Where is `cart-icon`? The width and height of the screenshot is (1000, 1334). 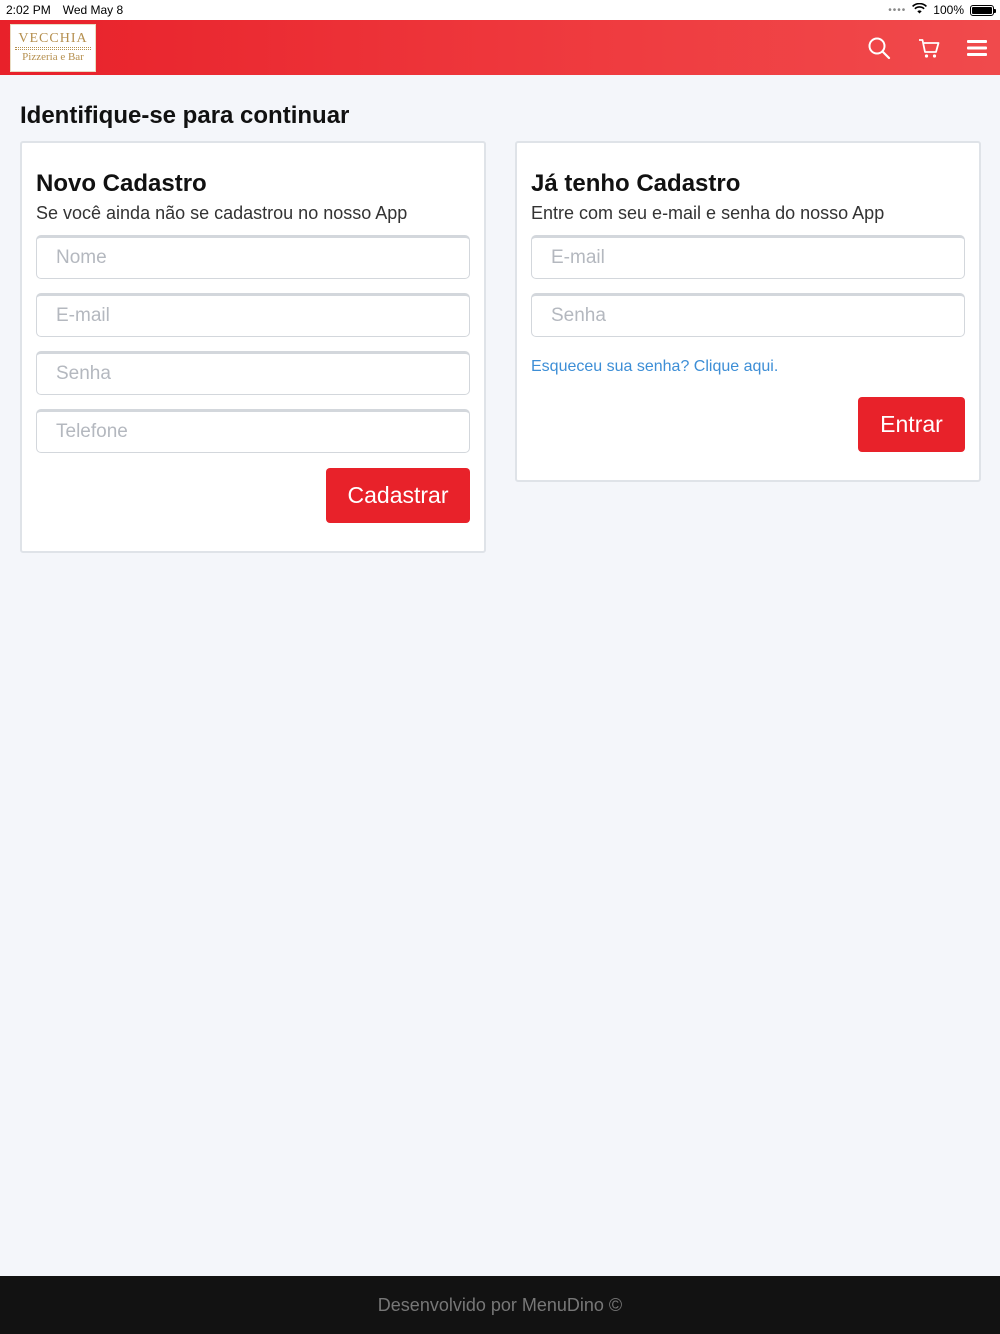 cart-icon is located at coordinates (929, 48).